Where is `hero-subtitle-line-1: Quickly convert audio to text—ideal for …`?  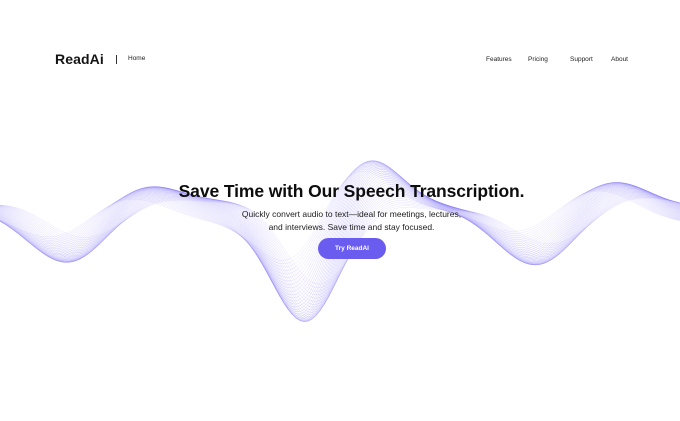 hero-subtitle-line-1: Quickly convert audio to text—ideal for … is located at coordinates (351, 214).